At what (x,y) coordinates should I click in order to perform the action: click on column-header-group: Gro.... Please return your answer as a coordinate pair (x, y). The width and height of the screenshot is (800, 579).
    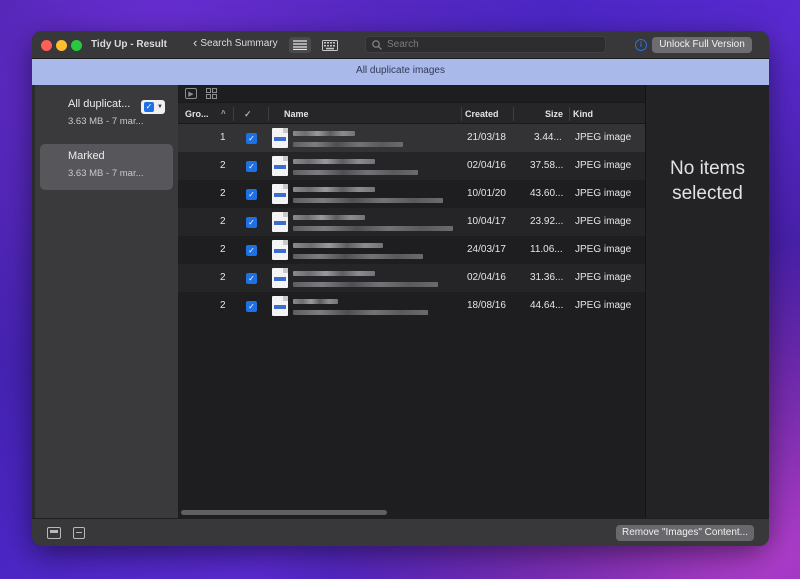
    Looking at the image, I should click on (197, 114).